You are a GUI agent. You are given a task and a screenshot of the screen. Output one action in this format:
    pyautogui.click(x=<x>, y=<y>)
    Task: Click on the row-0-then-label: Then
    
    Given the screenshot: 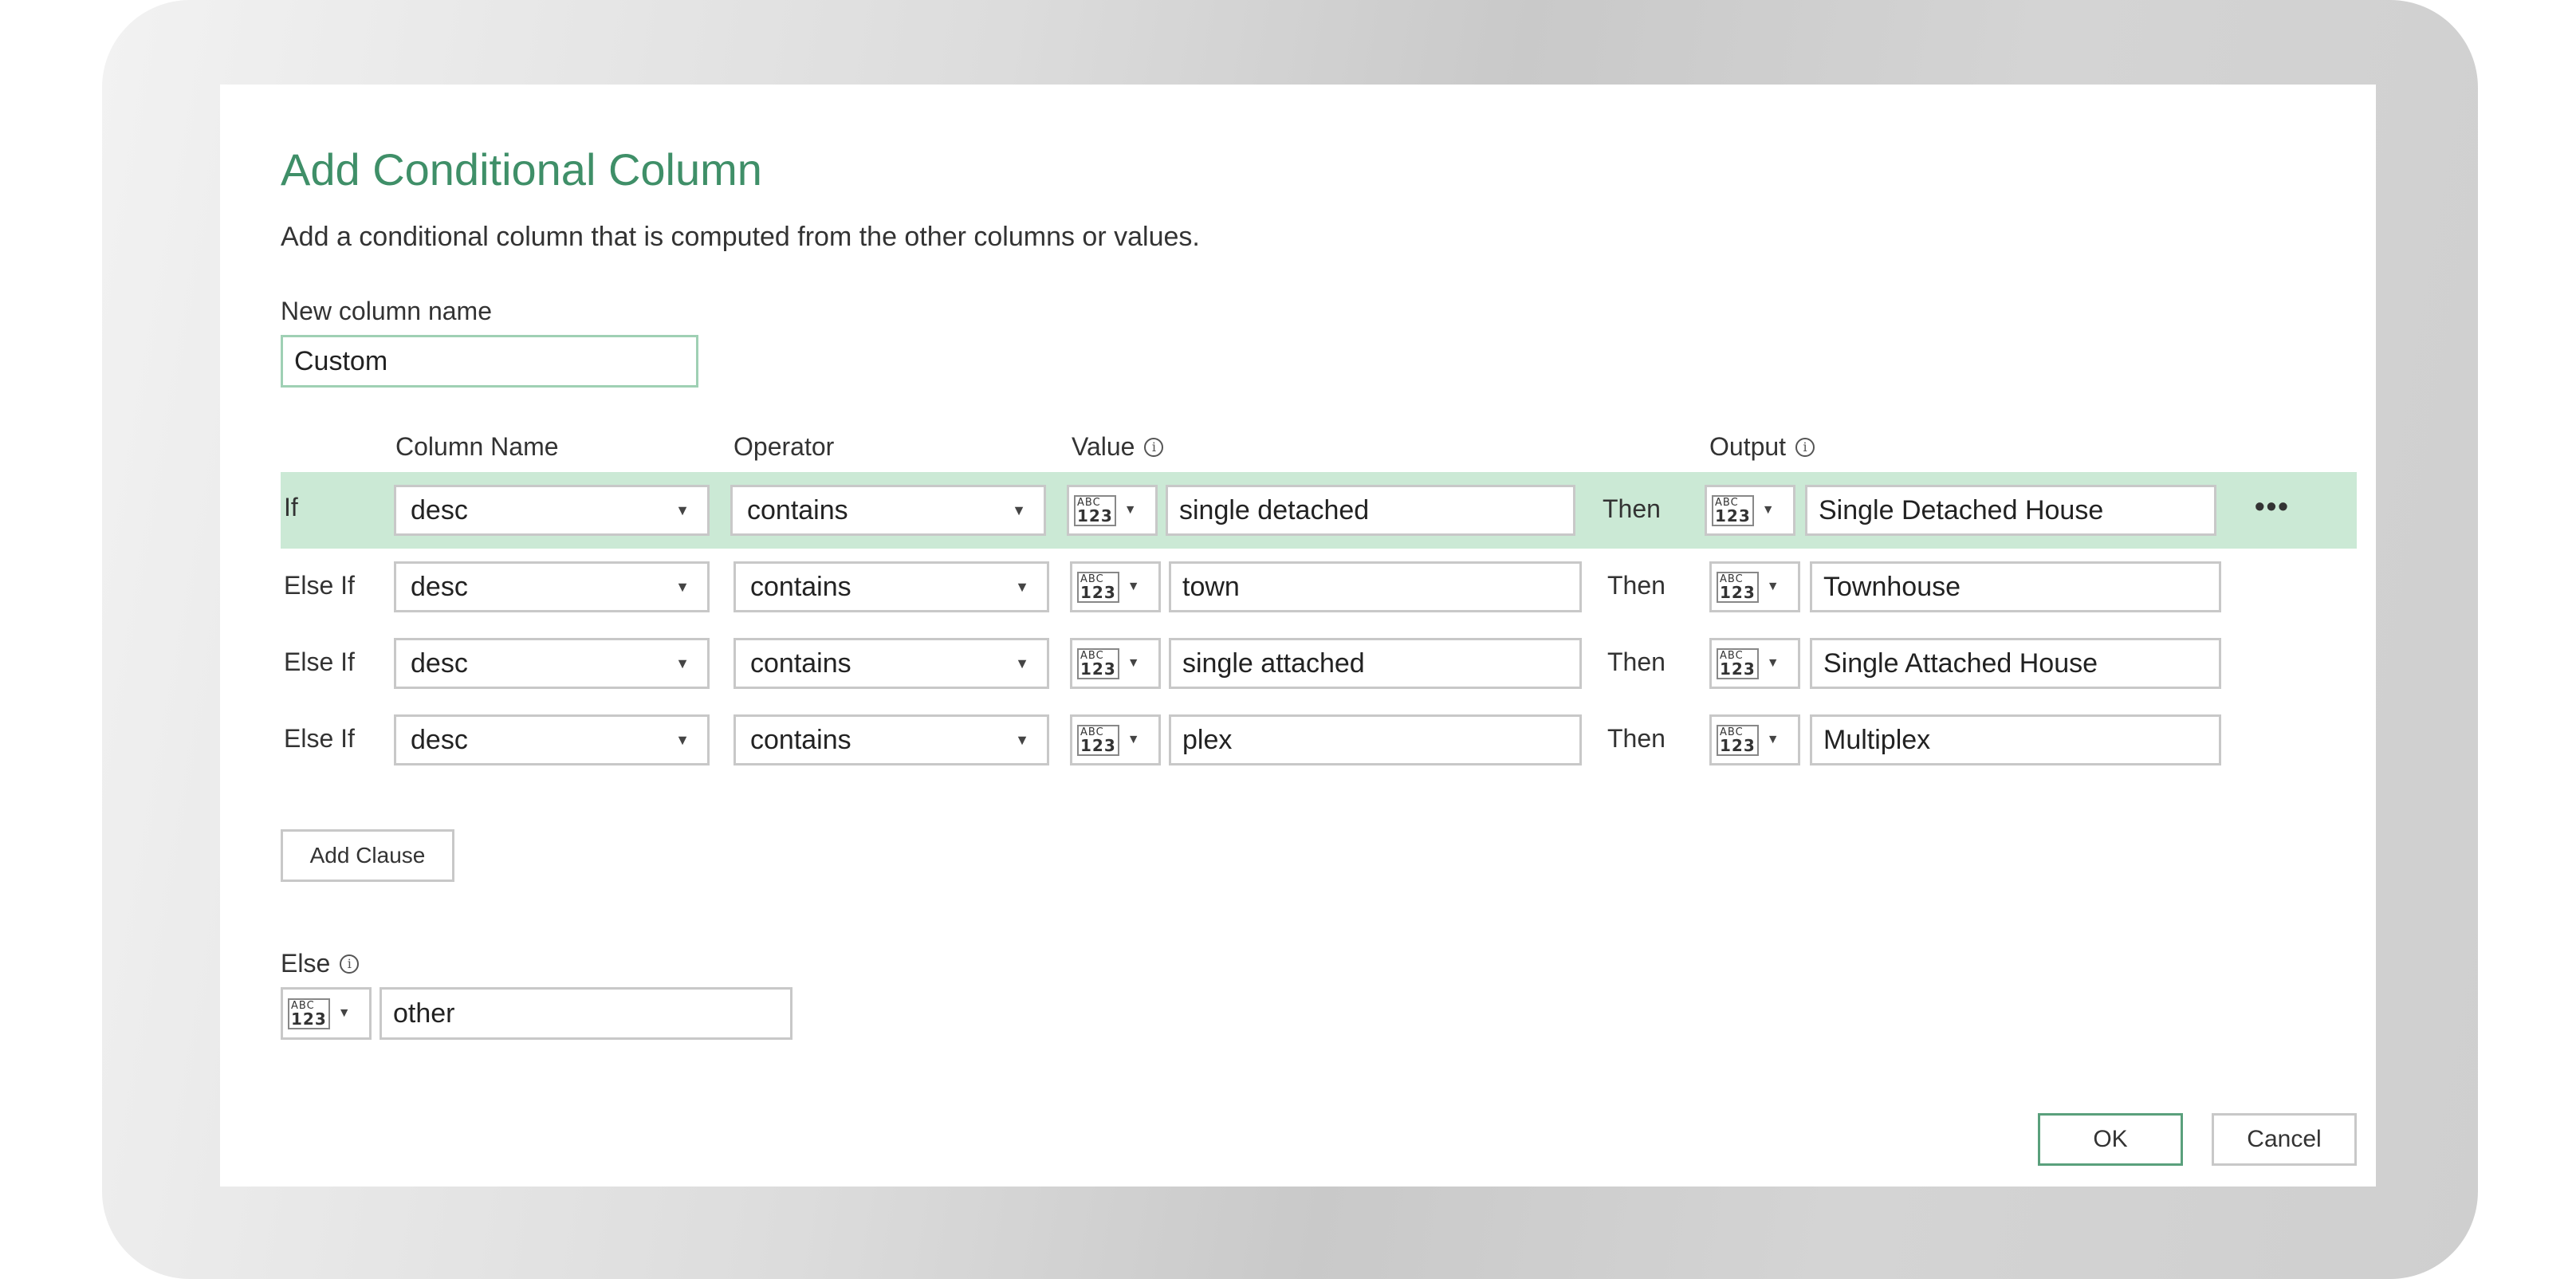 What is the action you would take?
    pyautogui.click(x=1632, y=508)
    